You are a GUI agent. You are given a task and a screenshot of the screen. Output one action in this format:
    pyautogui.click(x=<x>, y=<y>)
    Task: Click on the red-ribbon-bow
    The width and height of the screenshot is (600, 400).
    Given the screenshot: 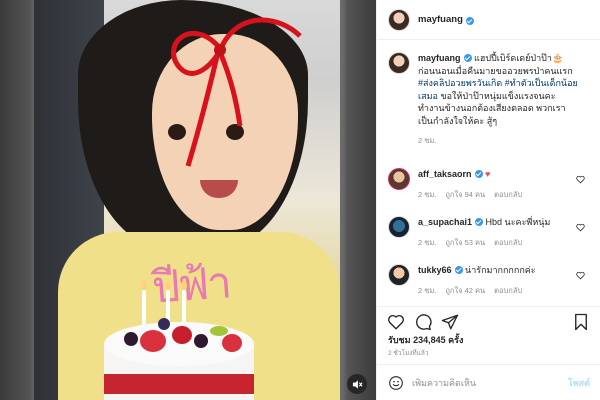 What is the action you would take?
    pyautogui.click(x=236, y=92)
    